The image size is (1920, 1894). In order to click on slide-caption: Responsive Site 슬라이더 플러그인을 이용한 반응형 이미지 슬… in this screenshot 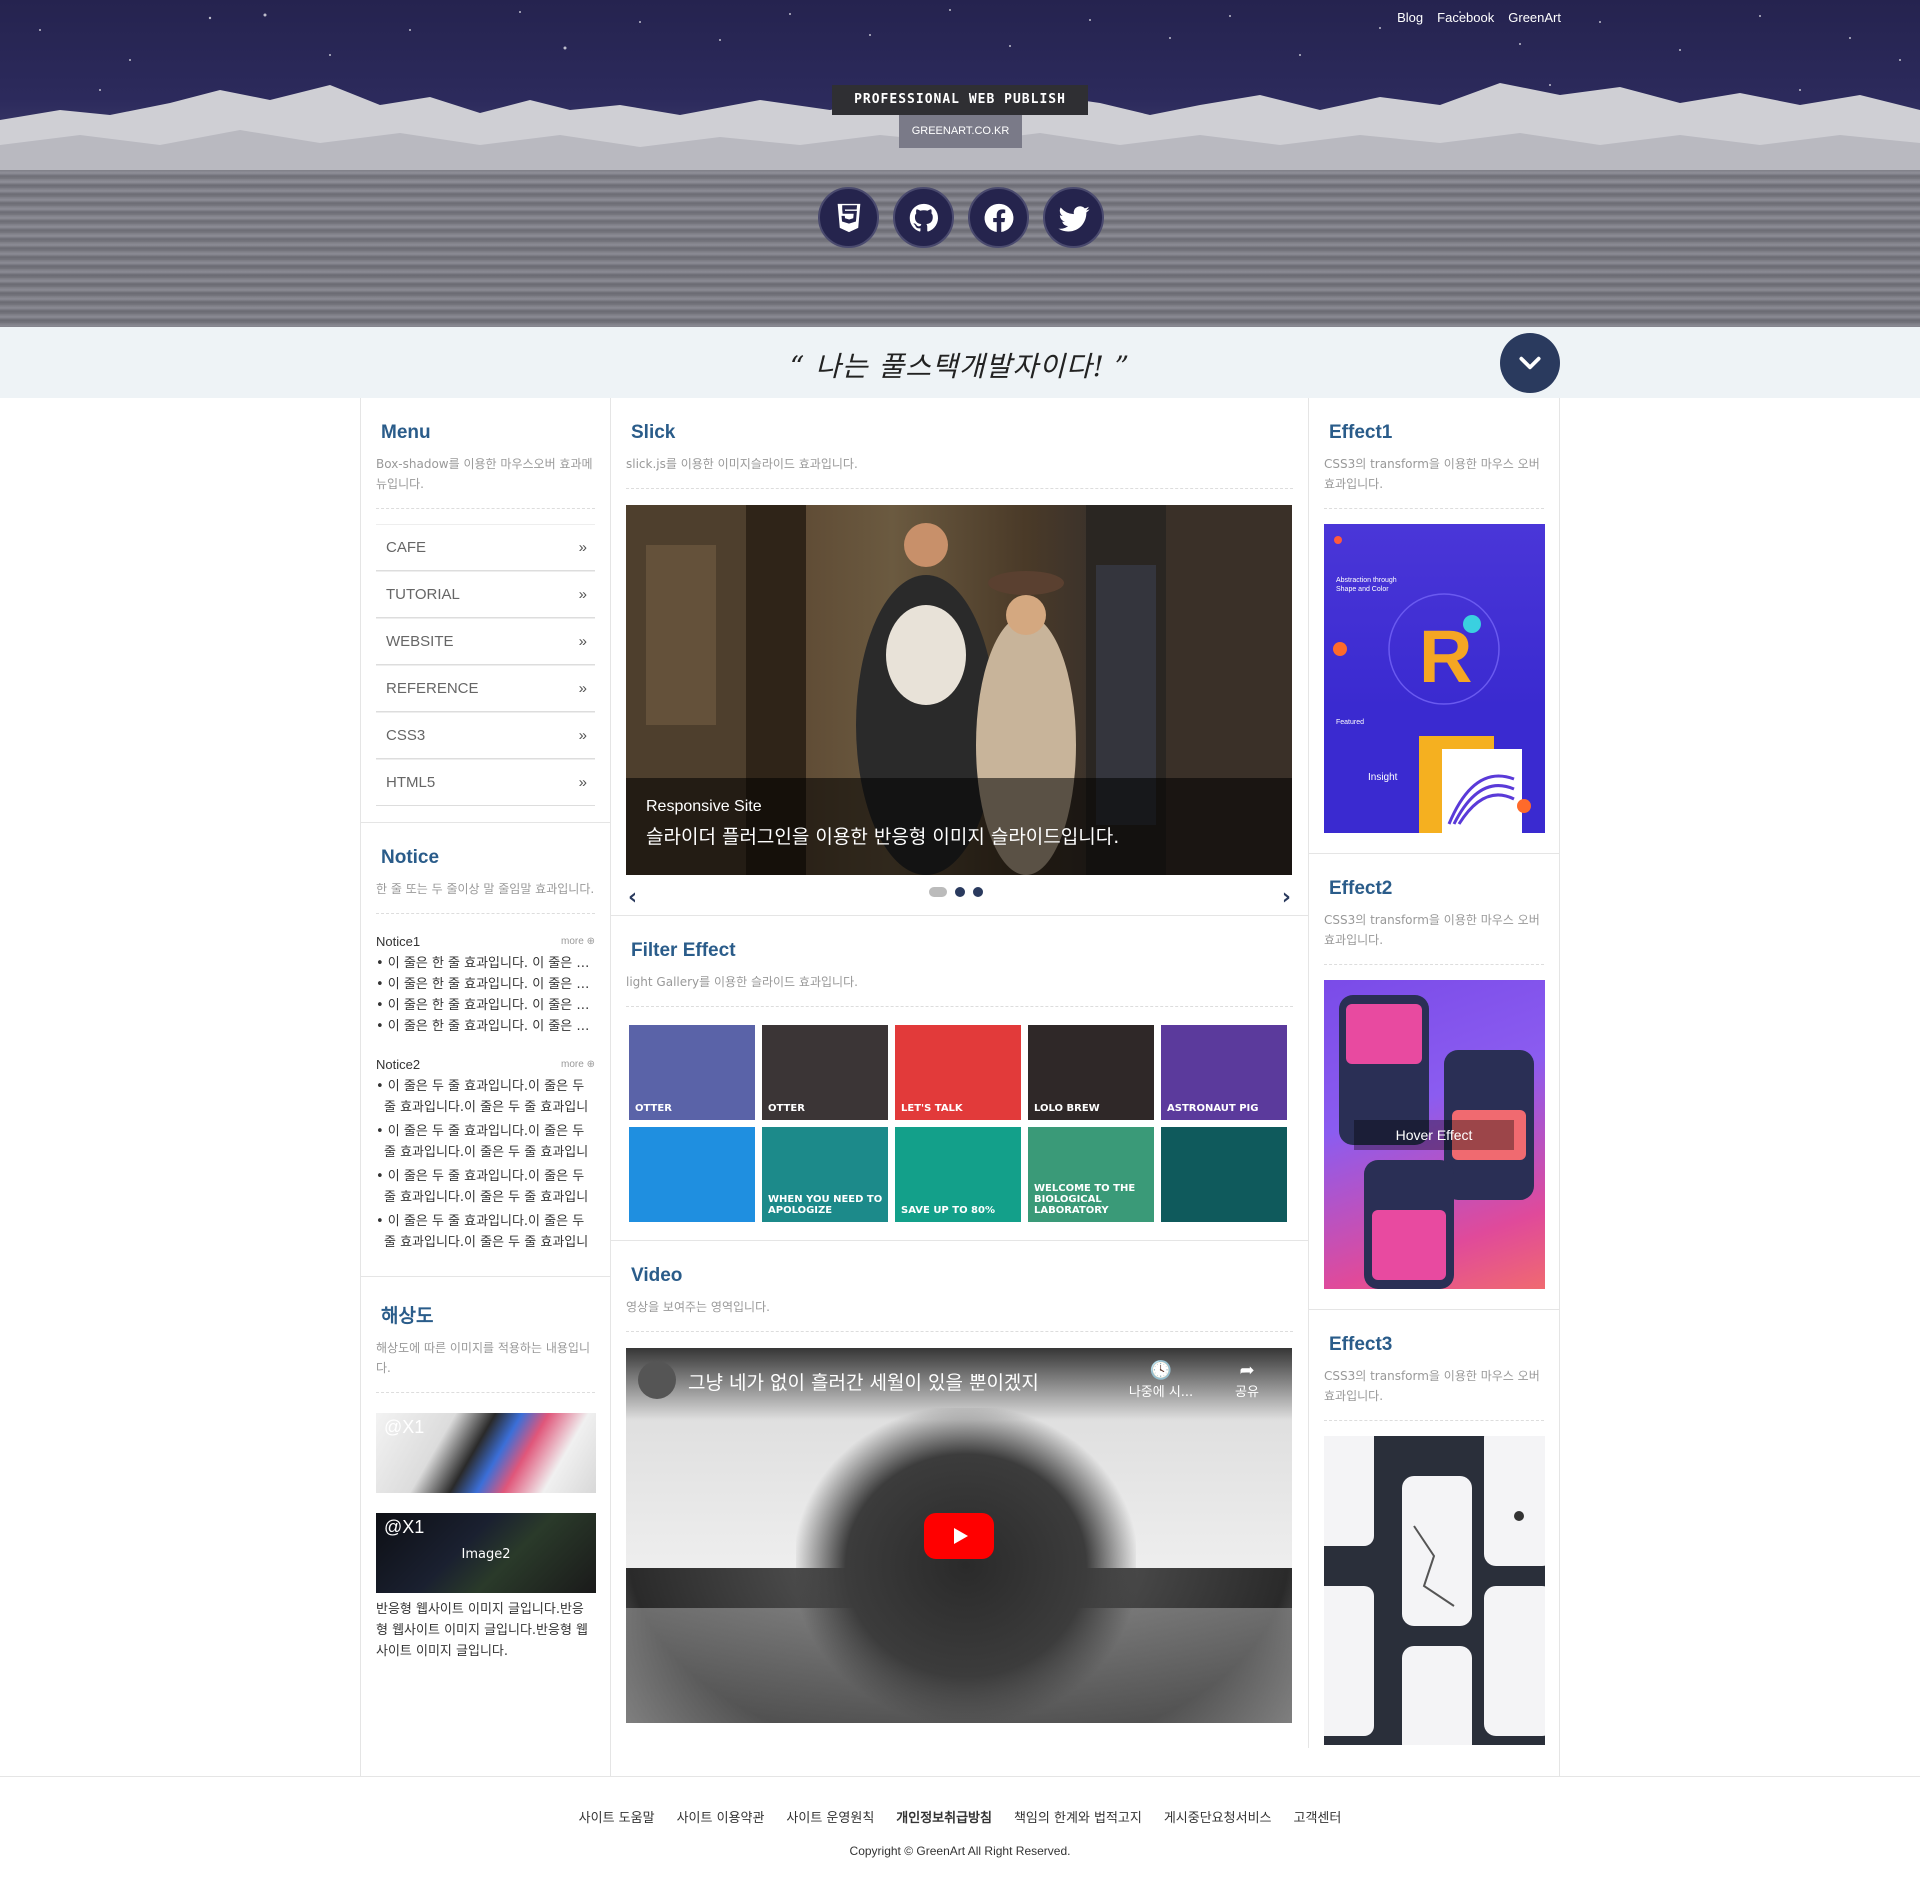, I will do `click(959, 826)`.